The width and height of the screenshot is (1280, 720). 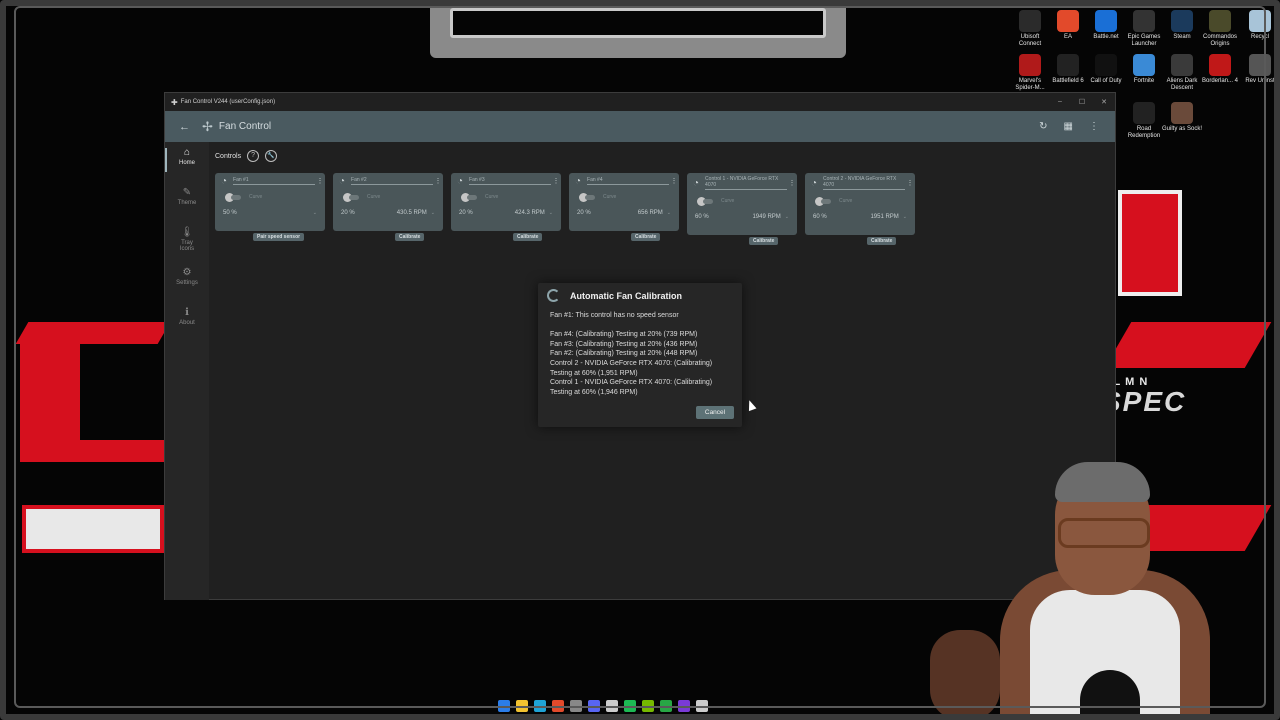 What do you see at coordinates (628, 181) in the screenshot?
I see `card-name: Fan #4` at bounding box center [628, 181].